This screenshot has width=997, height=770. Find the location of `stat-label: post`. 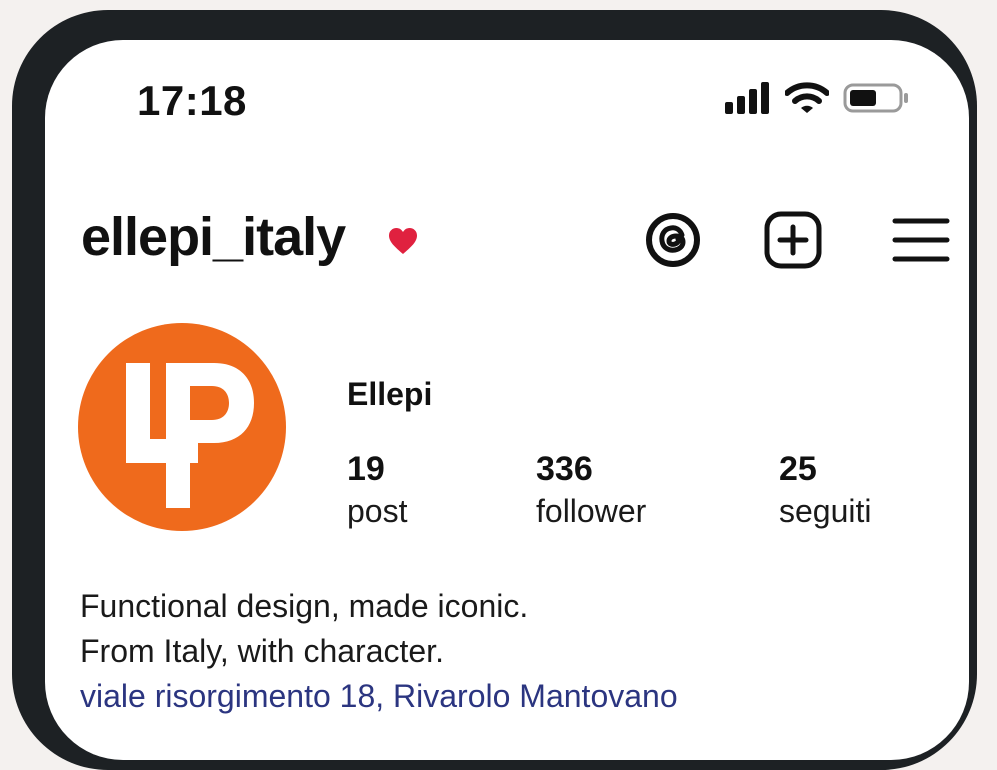

stat-label: post is located at coordinates (377, 511).